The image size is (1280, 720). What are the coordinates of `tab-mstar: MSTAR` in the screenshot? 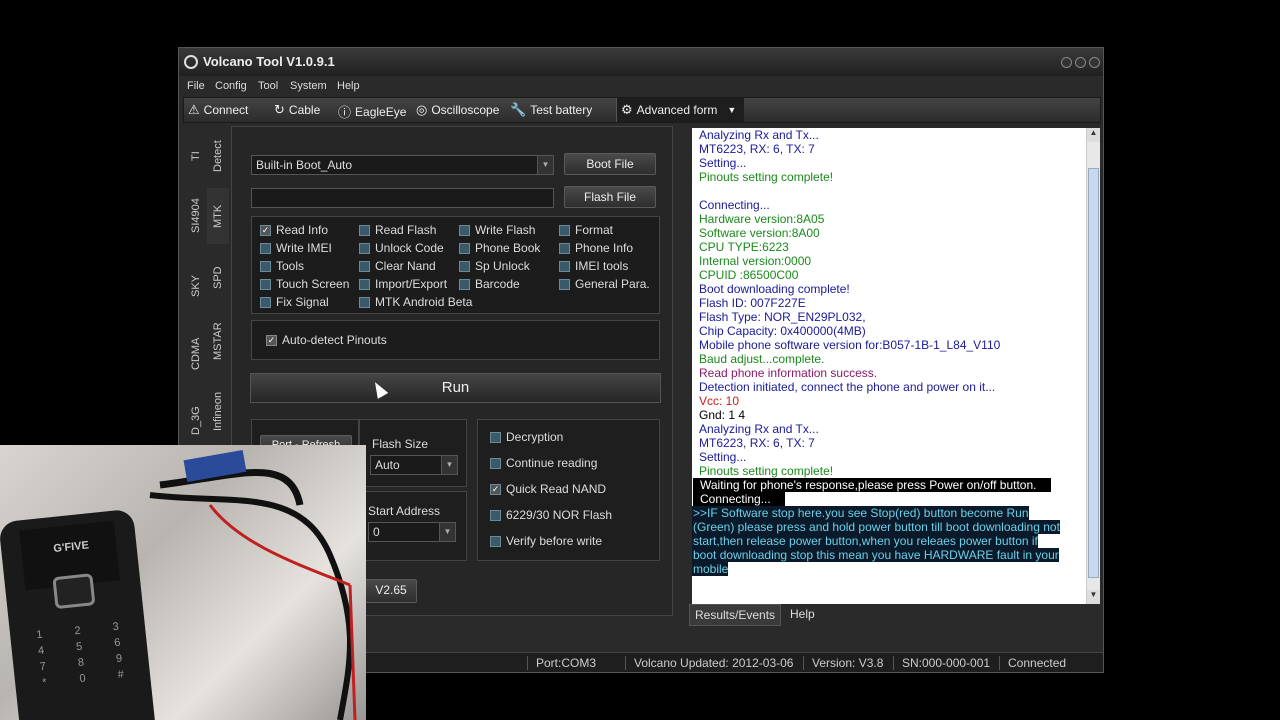 It's located at (218, 341).